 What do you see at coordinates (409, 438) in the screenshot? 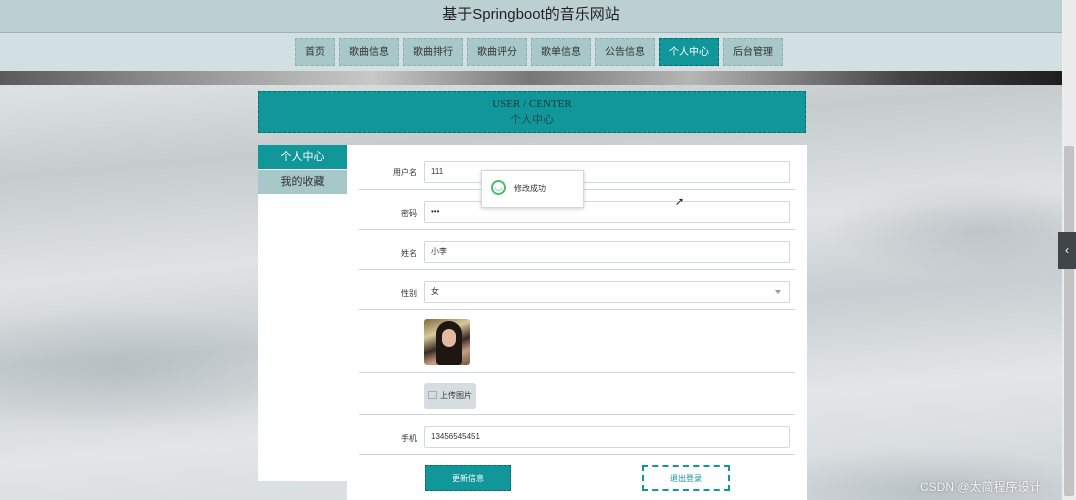
I see `phone-label: 手机` at bounding box center [409, 438].